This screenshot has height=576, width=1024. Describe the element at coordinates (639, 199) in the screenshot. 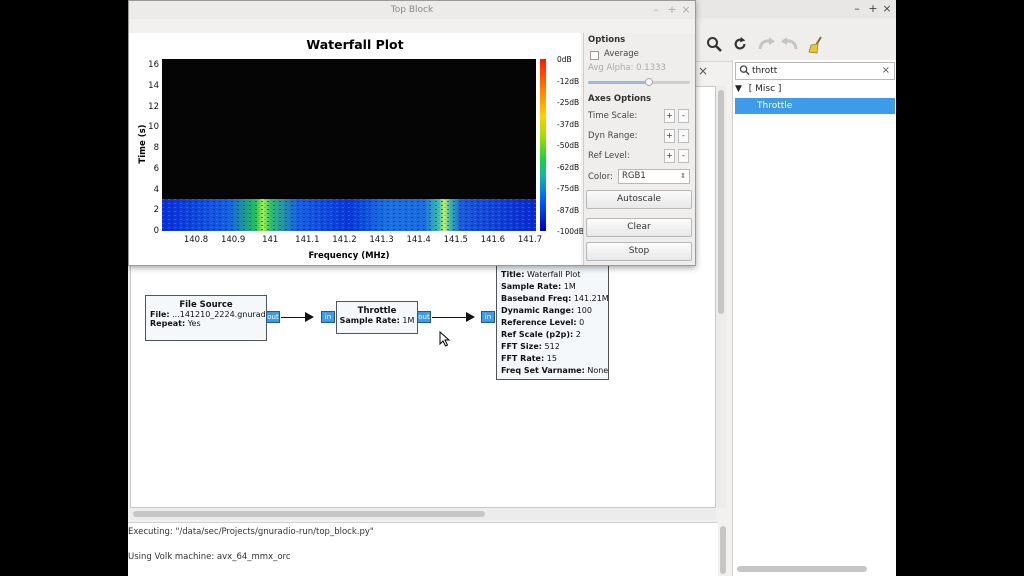

I see `autoscale-button: Autoscale` at that location.